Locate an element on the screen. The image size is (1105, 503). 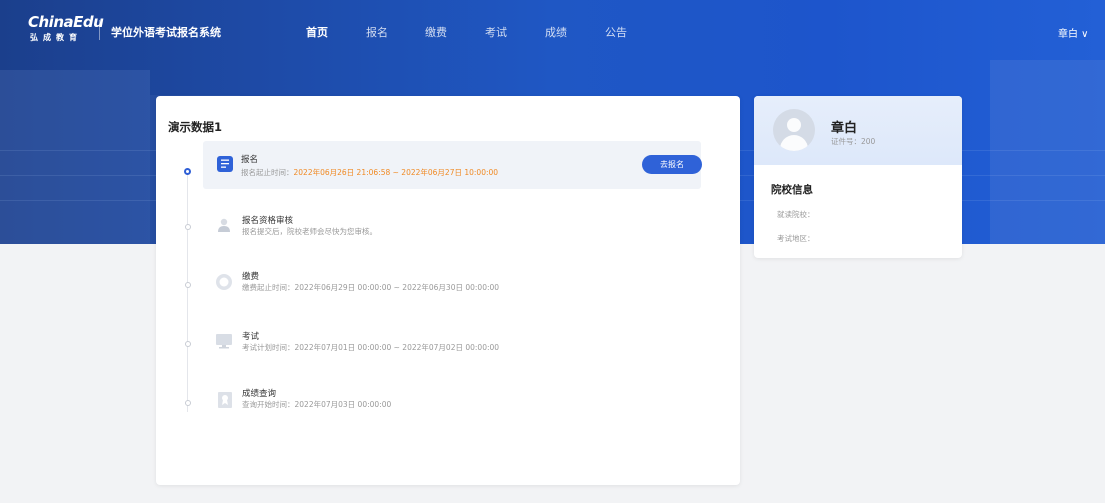
nav-home: 首页 is located at coordinates (317, 32).